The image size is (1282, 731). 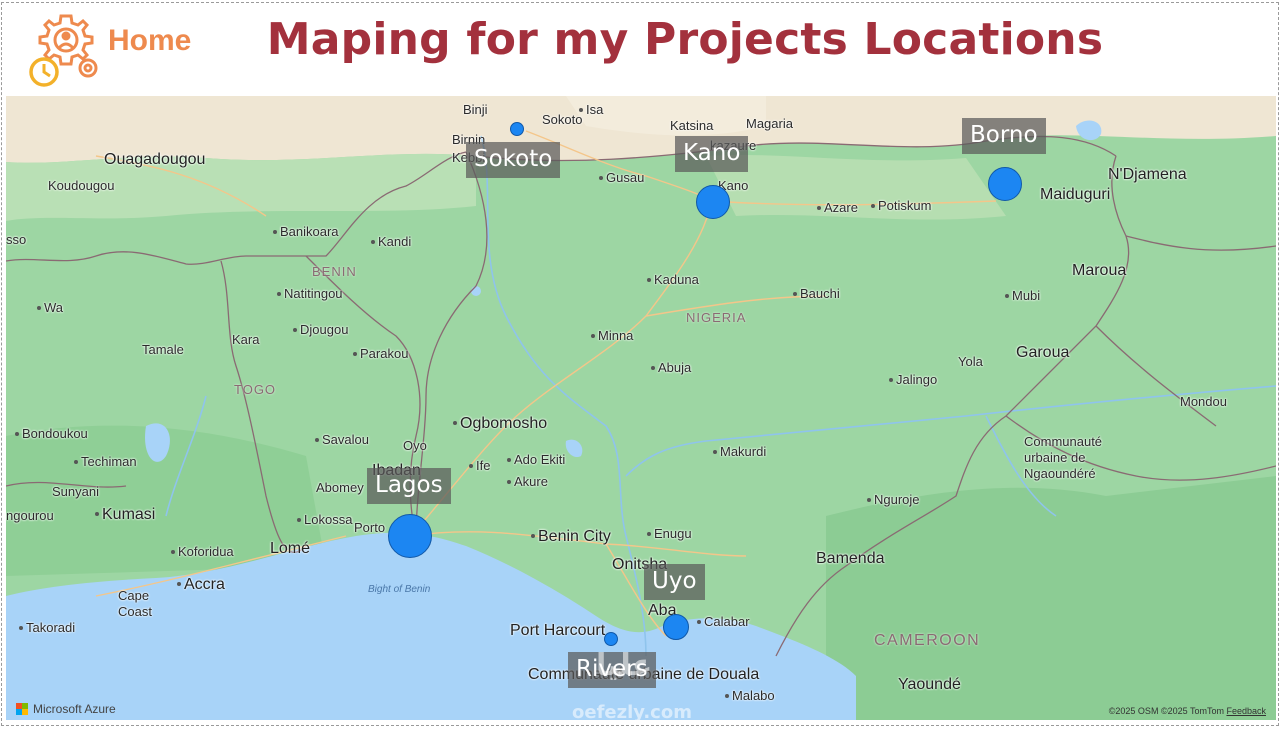 What do you see at coordinates (290, 548) in the screenshot?
I see `city-label: Lomé` at bounding box center [290, 548].